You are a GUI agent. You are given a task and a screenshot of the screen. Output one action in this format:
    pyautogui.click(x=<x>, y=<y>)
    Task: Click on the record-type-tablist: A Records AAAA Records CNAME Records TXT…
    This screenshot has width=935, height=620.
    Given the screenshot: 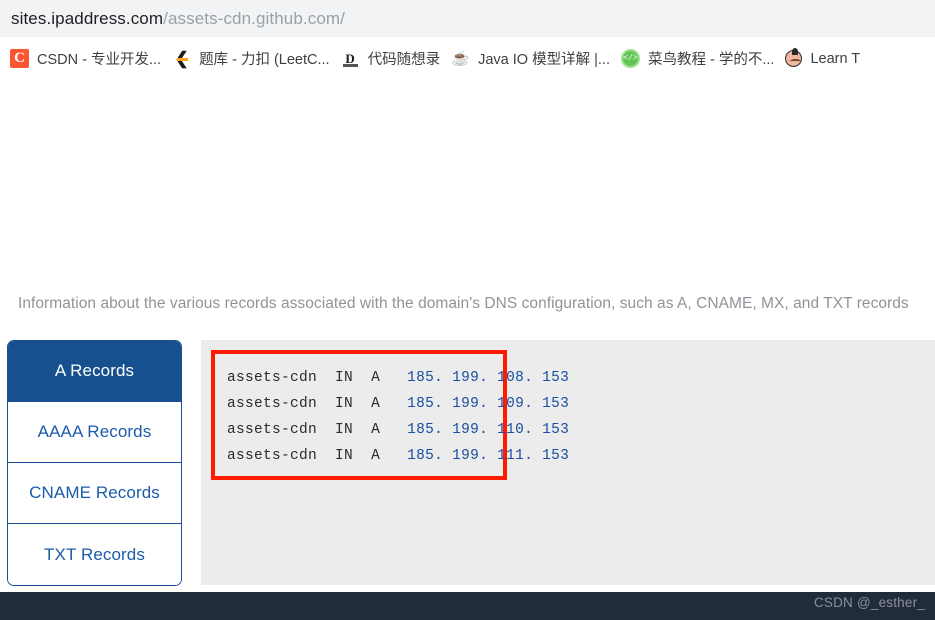 What is the action you would take?
    pyautogui.click(x=94, y=463)
    